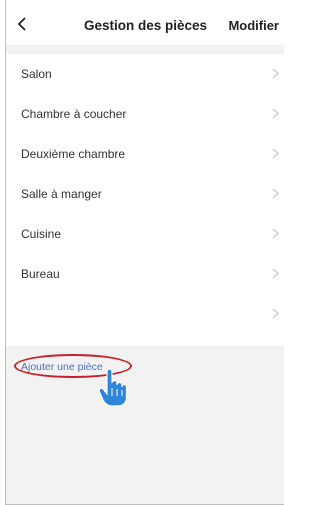 The height and width of the screenshot is (505, 320). Describe the element at coordinates (36, 74) in the screenshot. I see `room-label: Salon` at that location.